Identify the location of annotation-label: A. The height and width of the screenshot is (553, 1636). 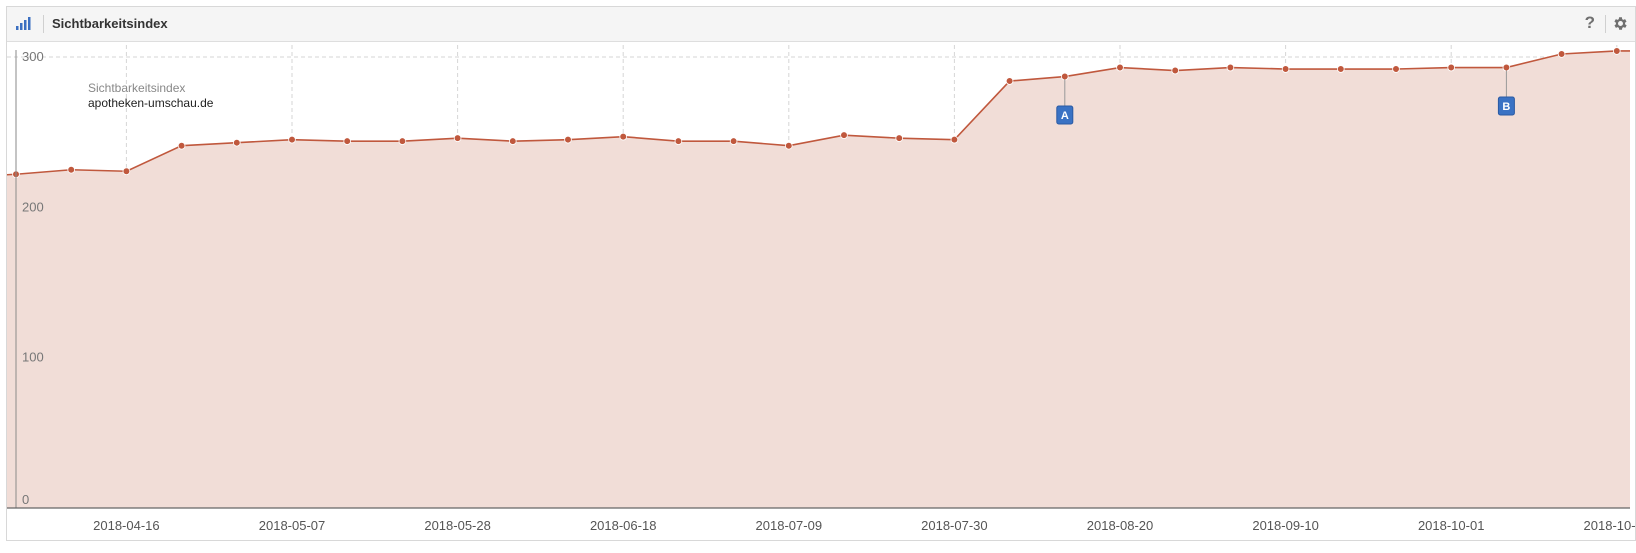
(1065, 116).